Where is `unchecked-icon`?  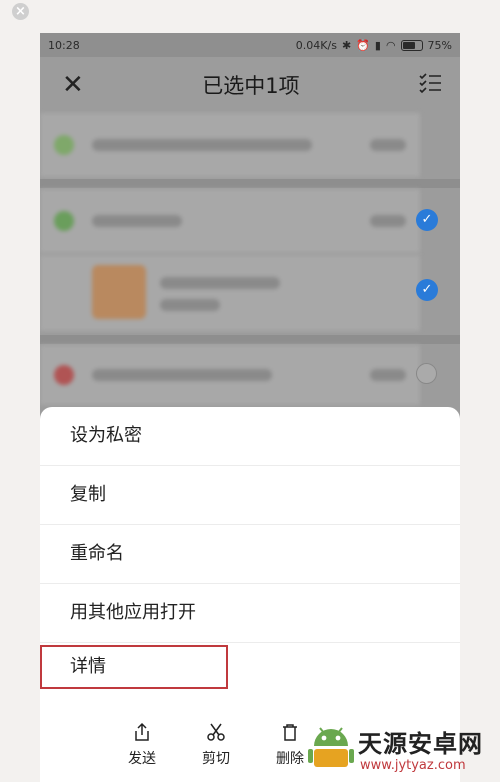 unchecked-icon is located at coordinates (426, 373).